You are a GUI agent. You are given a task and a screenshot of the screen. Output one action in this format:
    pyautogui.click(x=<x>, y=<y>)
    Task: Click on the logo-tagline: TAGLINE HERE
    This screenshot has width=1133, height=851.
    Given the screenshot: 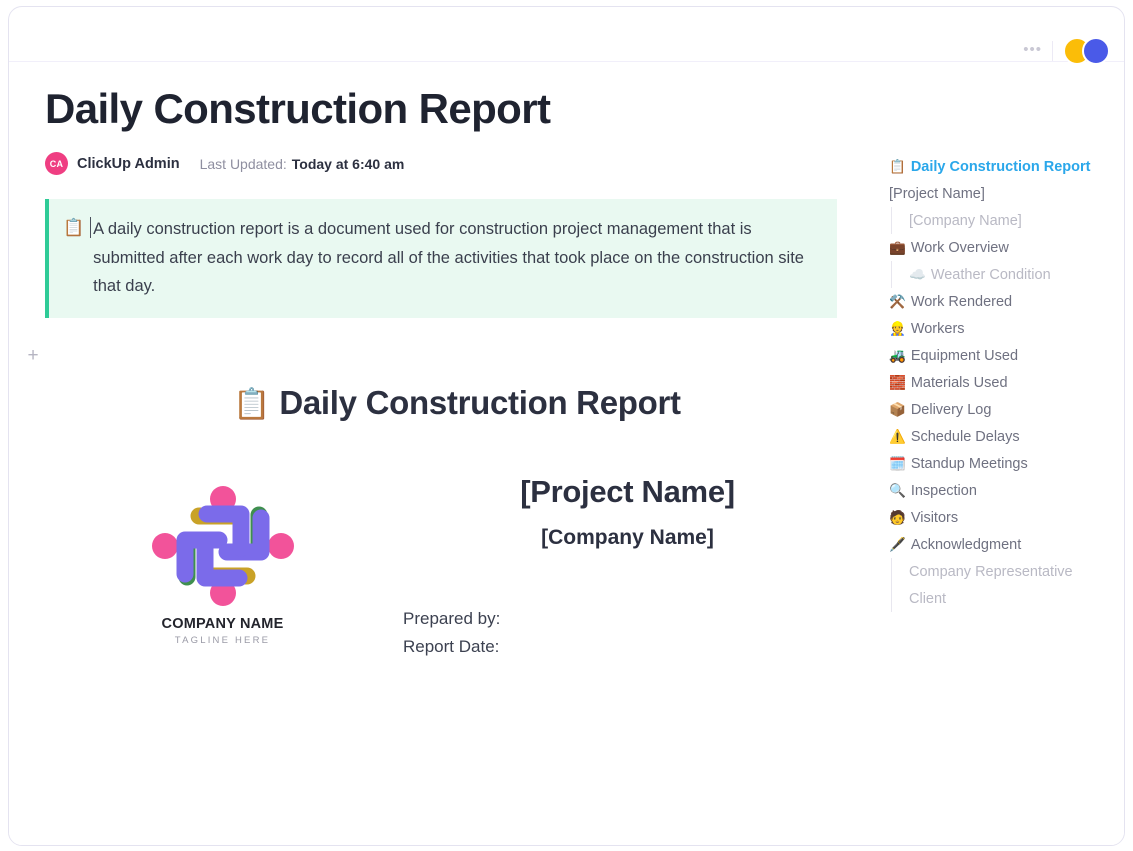 What is the action you would take?
    pyautogui.click(x=222, y=641)
    